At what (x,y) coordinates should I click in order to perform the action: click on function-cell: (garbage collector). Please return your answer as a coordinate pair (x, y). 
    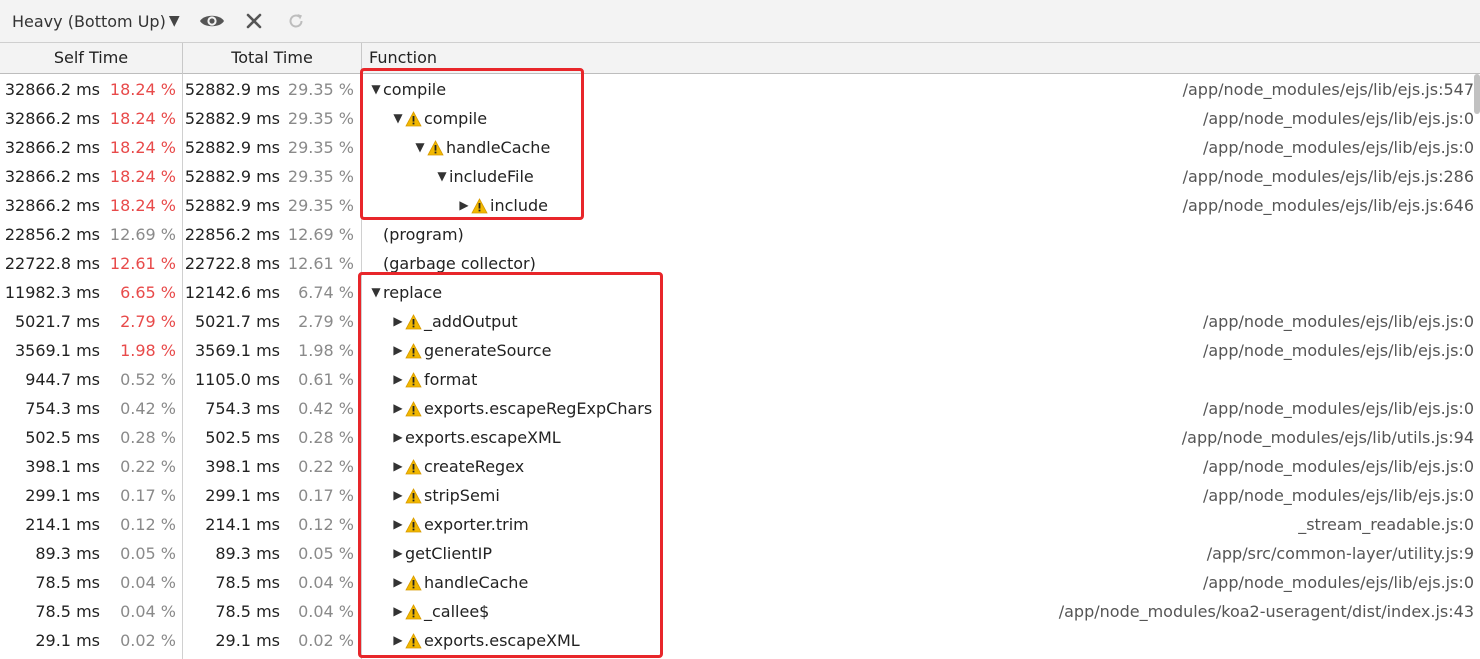
    Looking at the image, I should click on (452, 263).